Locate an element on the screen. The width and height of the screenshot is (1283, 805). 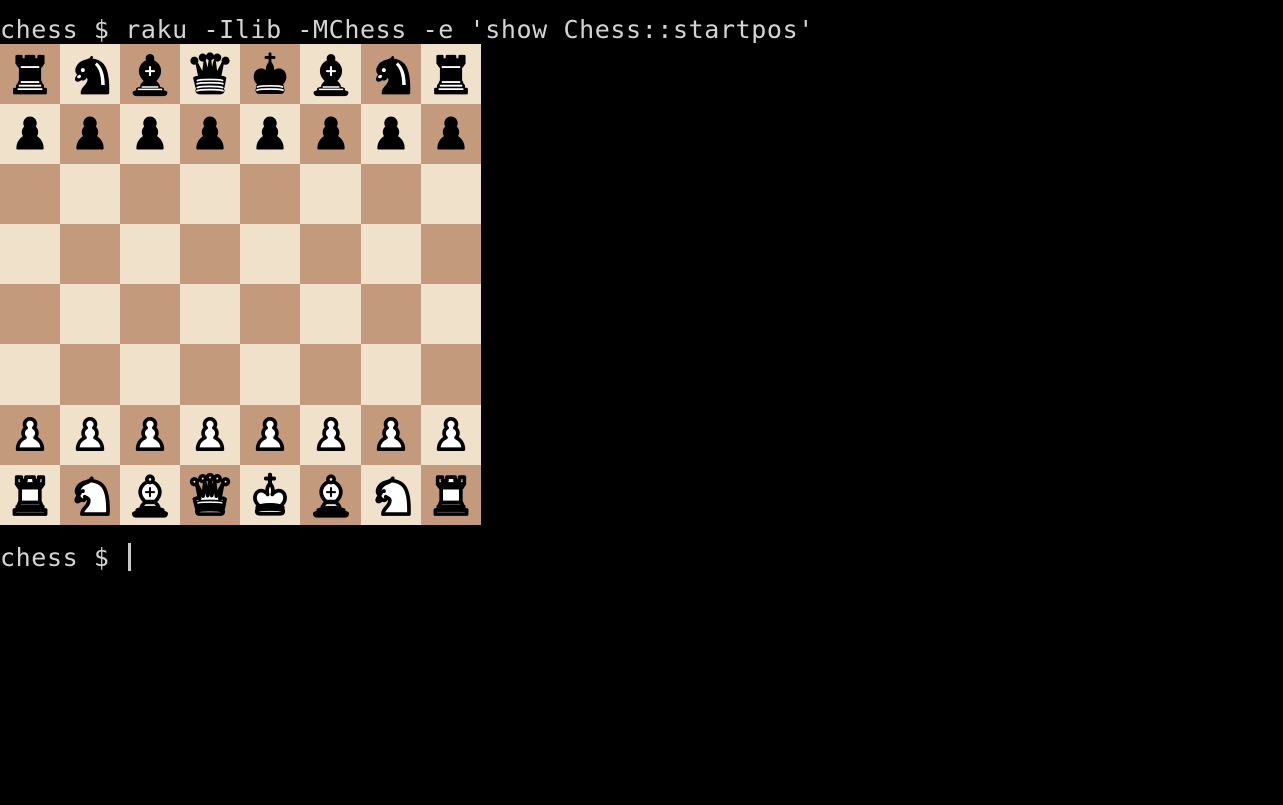
board-square-f4 is located at coordinates (330, 314).